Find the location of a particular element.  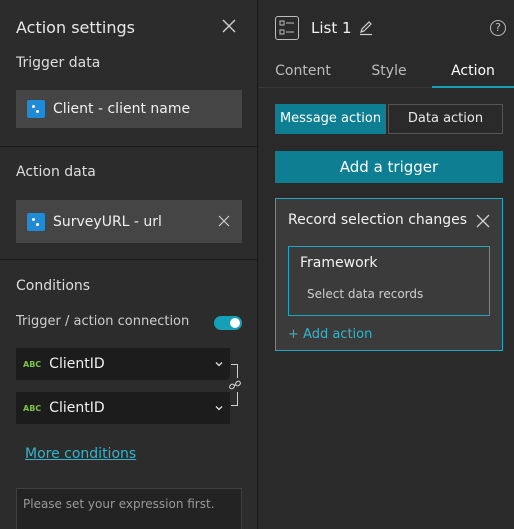

action-field-select: ABC ClientID is located at coordinates (123, 408).